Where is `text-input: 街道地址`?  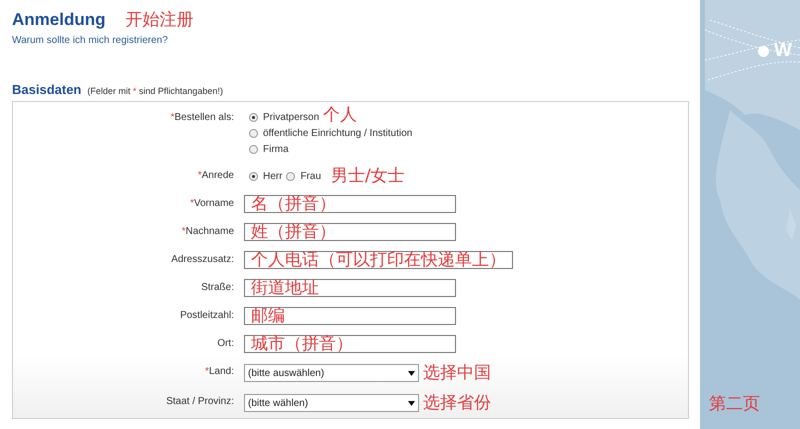
text-input: 街道地址 is located at coordinates (350, 288).